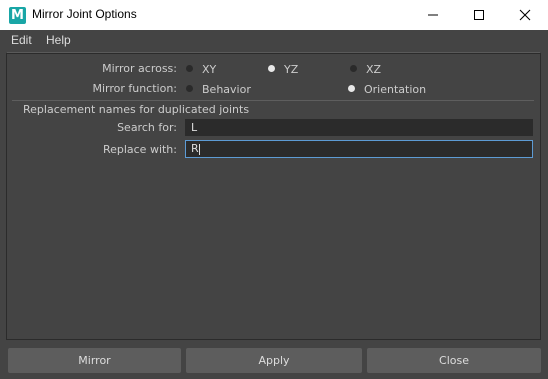 The image size is (548, 379). Describe the element at coordinates (139, 149) in the screenshot. I see `replace-with-label: Replace with:` at that location.